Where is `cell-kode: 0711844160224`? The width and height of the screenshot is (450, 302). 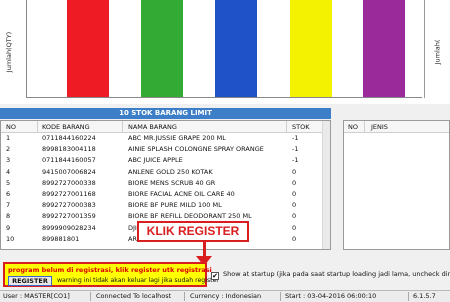
cell-kode: 0711844160224 is located at coordinates (69, 138).